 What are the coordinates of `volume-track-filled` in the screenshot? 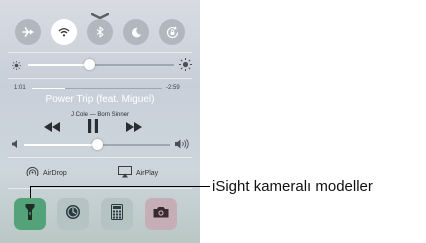 It's located at (60, 145).